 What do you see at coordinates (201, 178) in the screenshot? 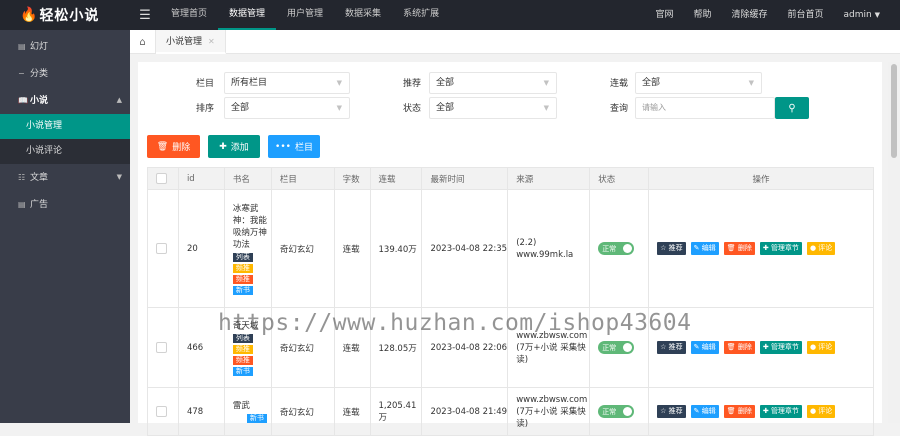
I see `col-id: id` at bounding box center [201, 178].